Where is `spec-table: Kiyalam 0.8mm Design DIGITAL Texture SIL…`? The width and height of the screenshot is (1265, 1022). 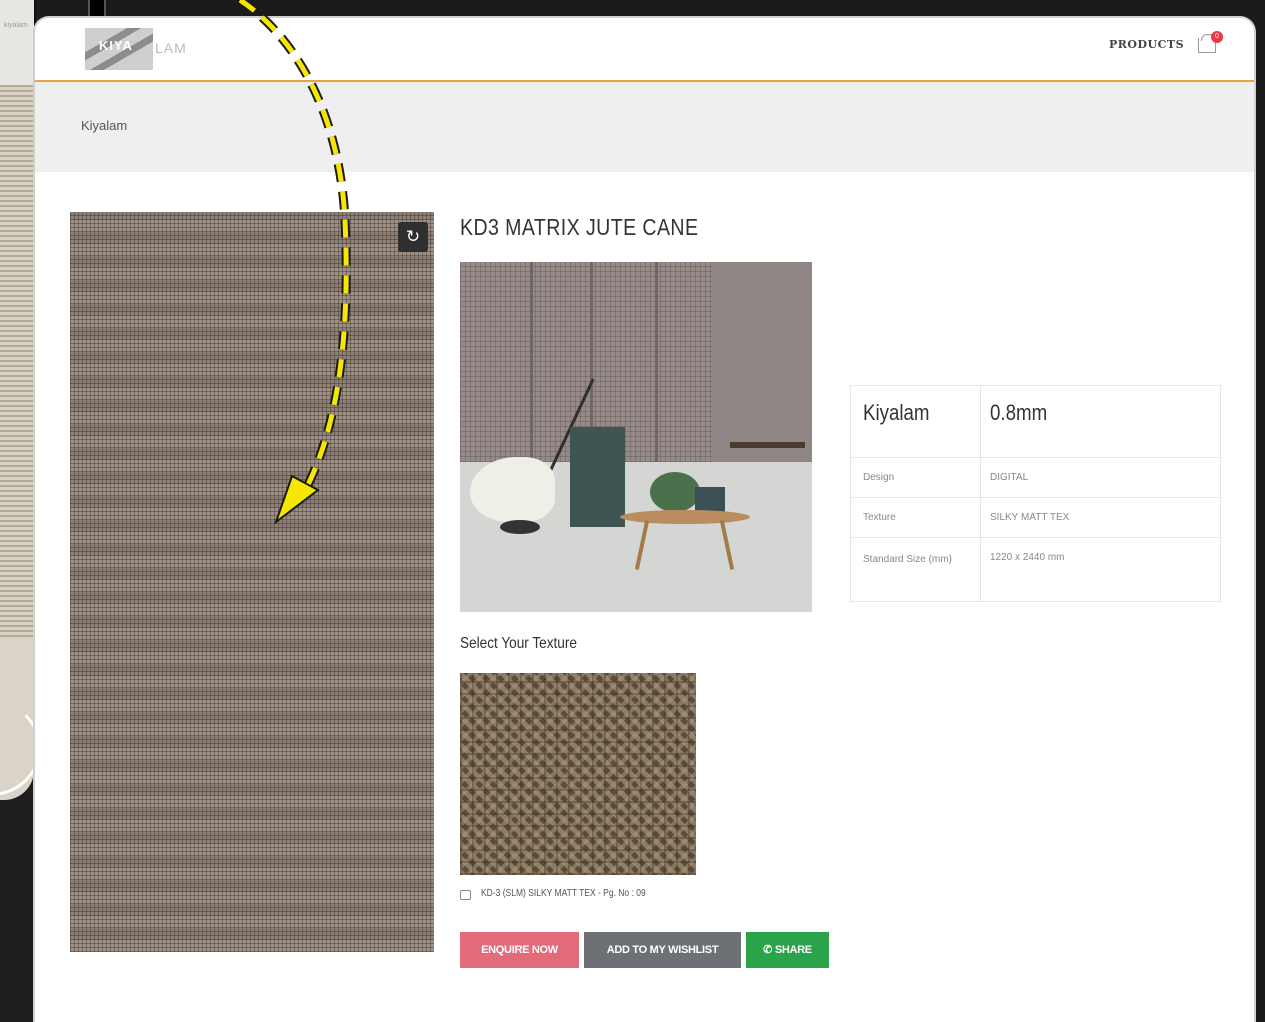 spec-table: Kiyalam 0.8mm Design DIGITAL Texture SIL… is located at coordinates (1035, 493).